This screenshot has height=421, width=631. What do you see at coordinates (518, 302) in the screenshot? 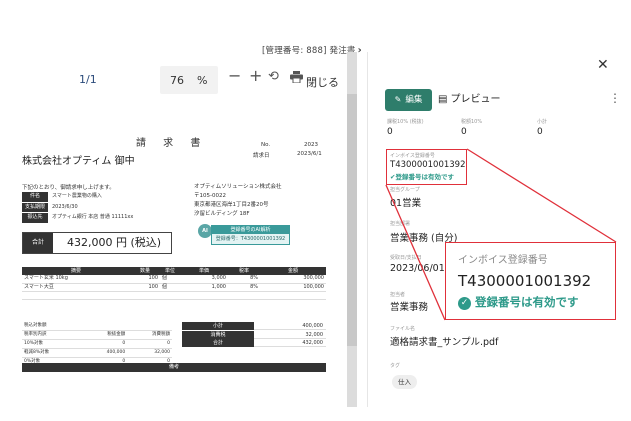
I see `callout-valid-status: ✓ 登録番号は有効です` at bounding box center [518, 302].